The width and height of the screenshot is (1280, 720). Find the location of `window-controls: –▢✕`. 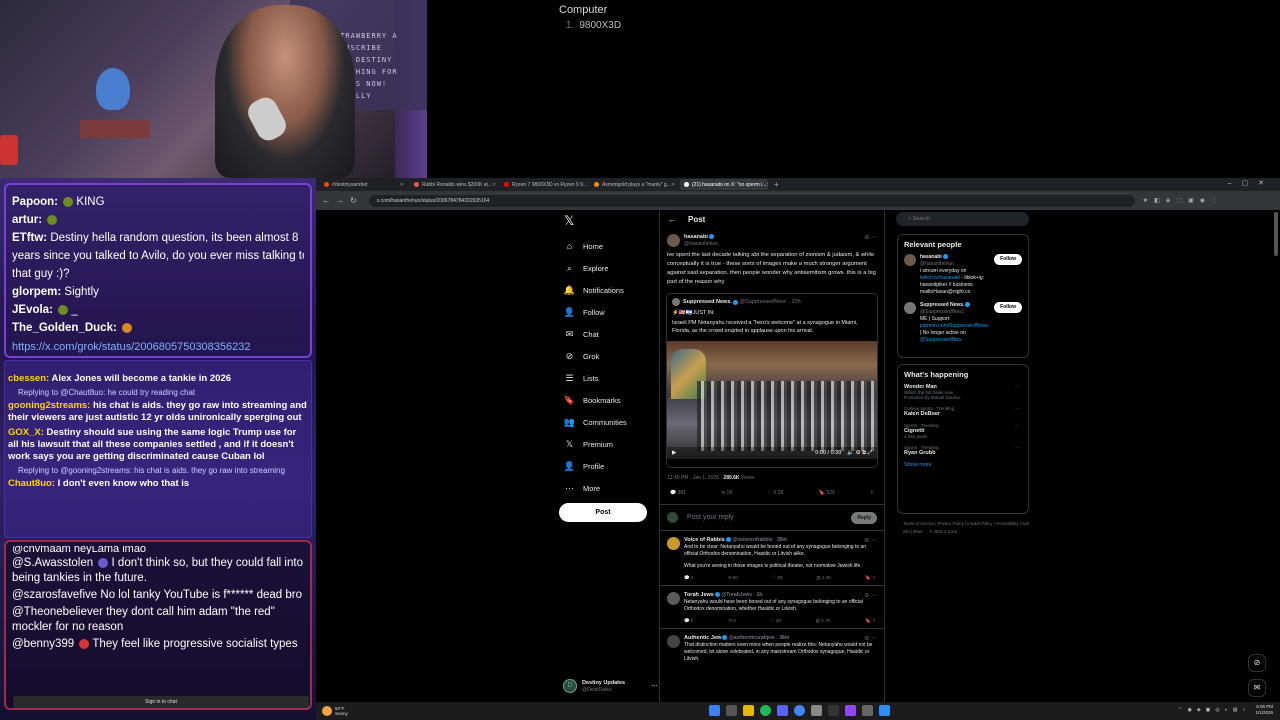

window-controls: –▢✕ is located at coordinates (1251, 183).